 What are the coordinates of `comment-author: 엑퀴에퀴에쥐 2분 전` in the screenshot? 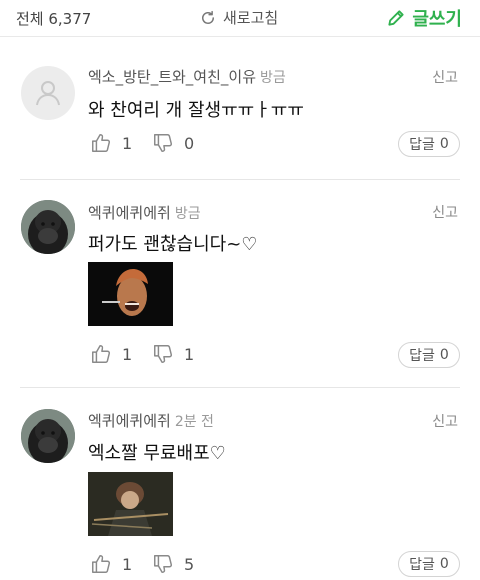 It's located at (151, 420).